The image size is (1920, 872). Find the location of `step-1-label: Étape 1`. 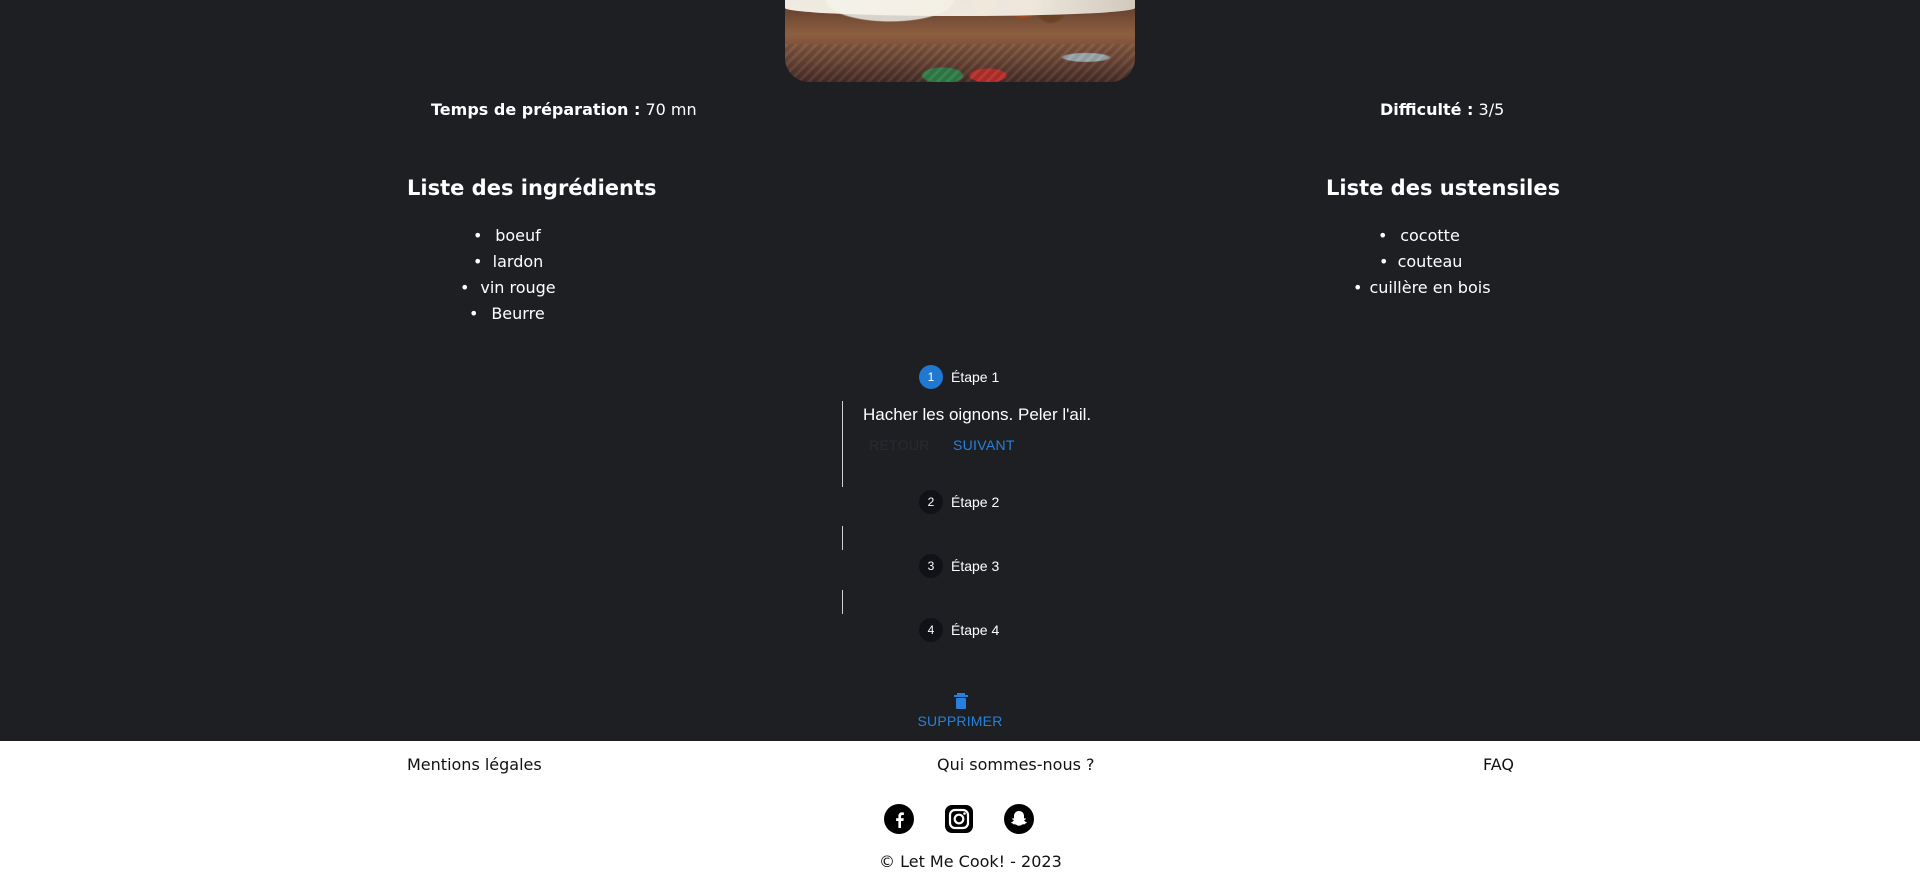

step-1-label: Étape 1 is located at coordinates (975, 377).